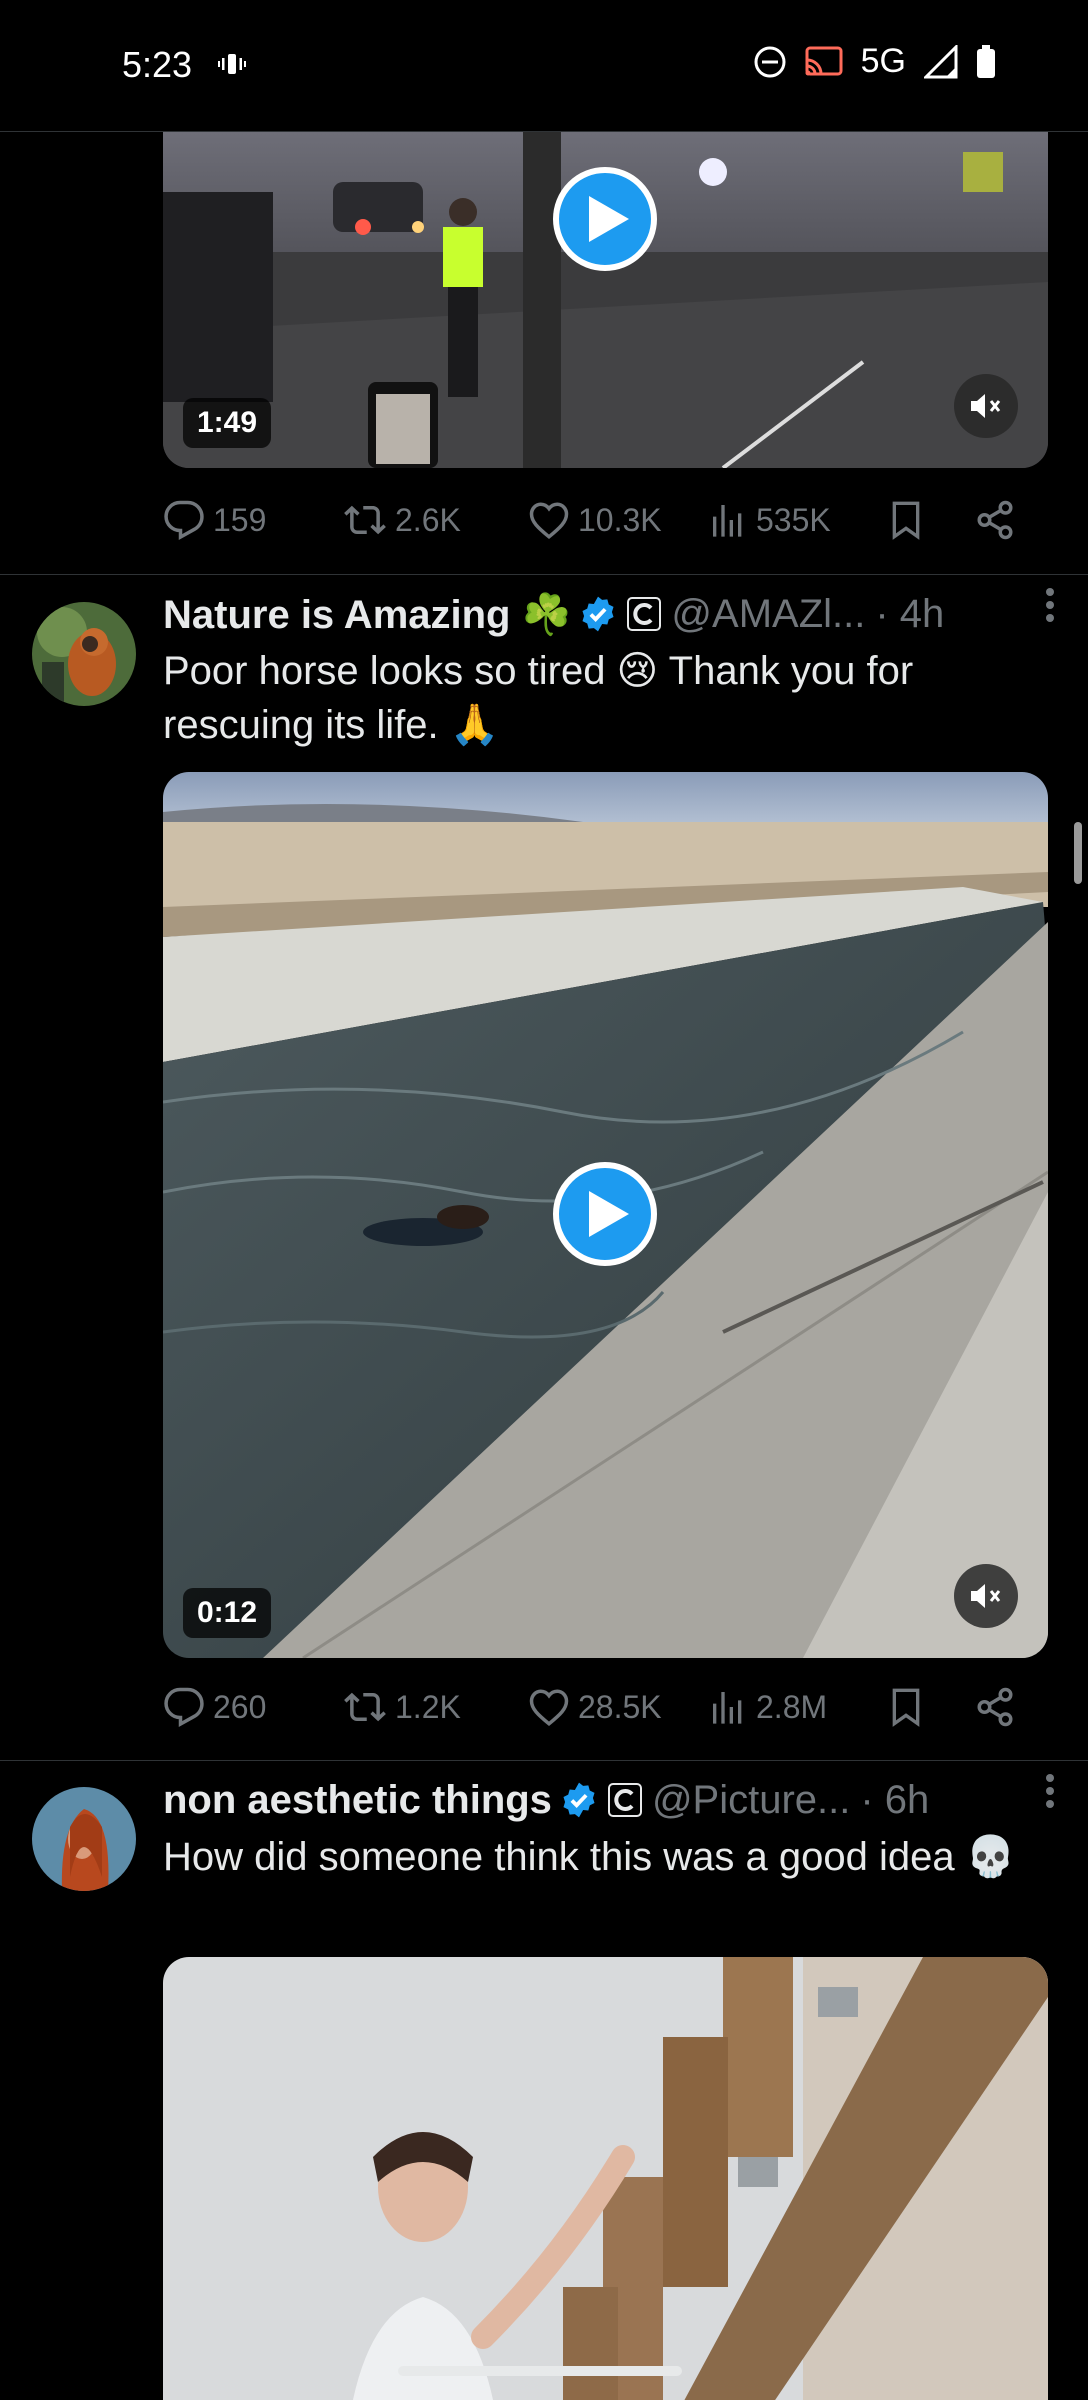 This screenshot has height=2400, width=1088. Describe the element at coordinates (793, 519) in the screenshot. I see `view-count: 535K` at that location.